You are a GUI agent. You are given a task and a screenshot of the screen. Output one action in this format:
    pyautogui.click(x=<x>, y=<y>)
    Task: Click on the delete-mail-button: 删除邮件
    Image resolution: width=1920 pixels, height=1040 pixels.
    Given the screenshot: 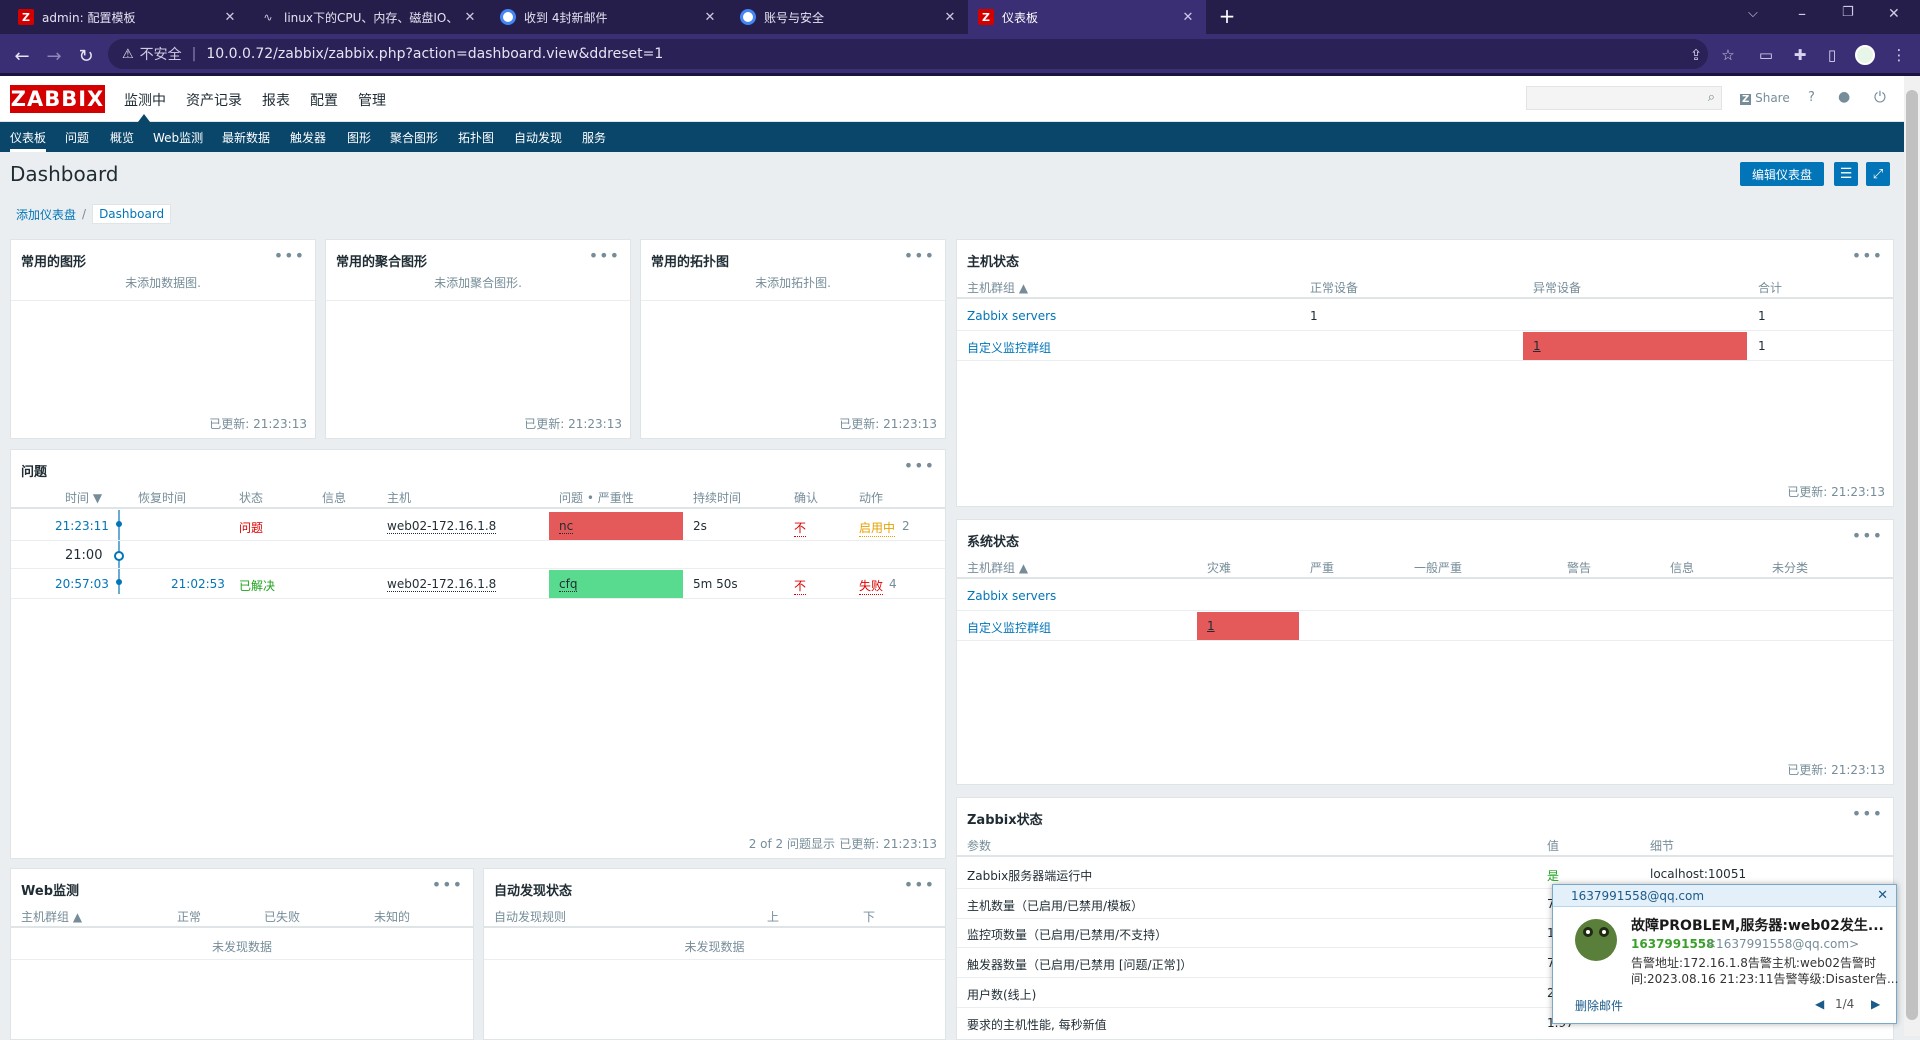 What is the action you would take?
    pyautogui.click(x=1599, y=1005)
    